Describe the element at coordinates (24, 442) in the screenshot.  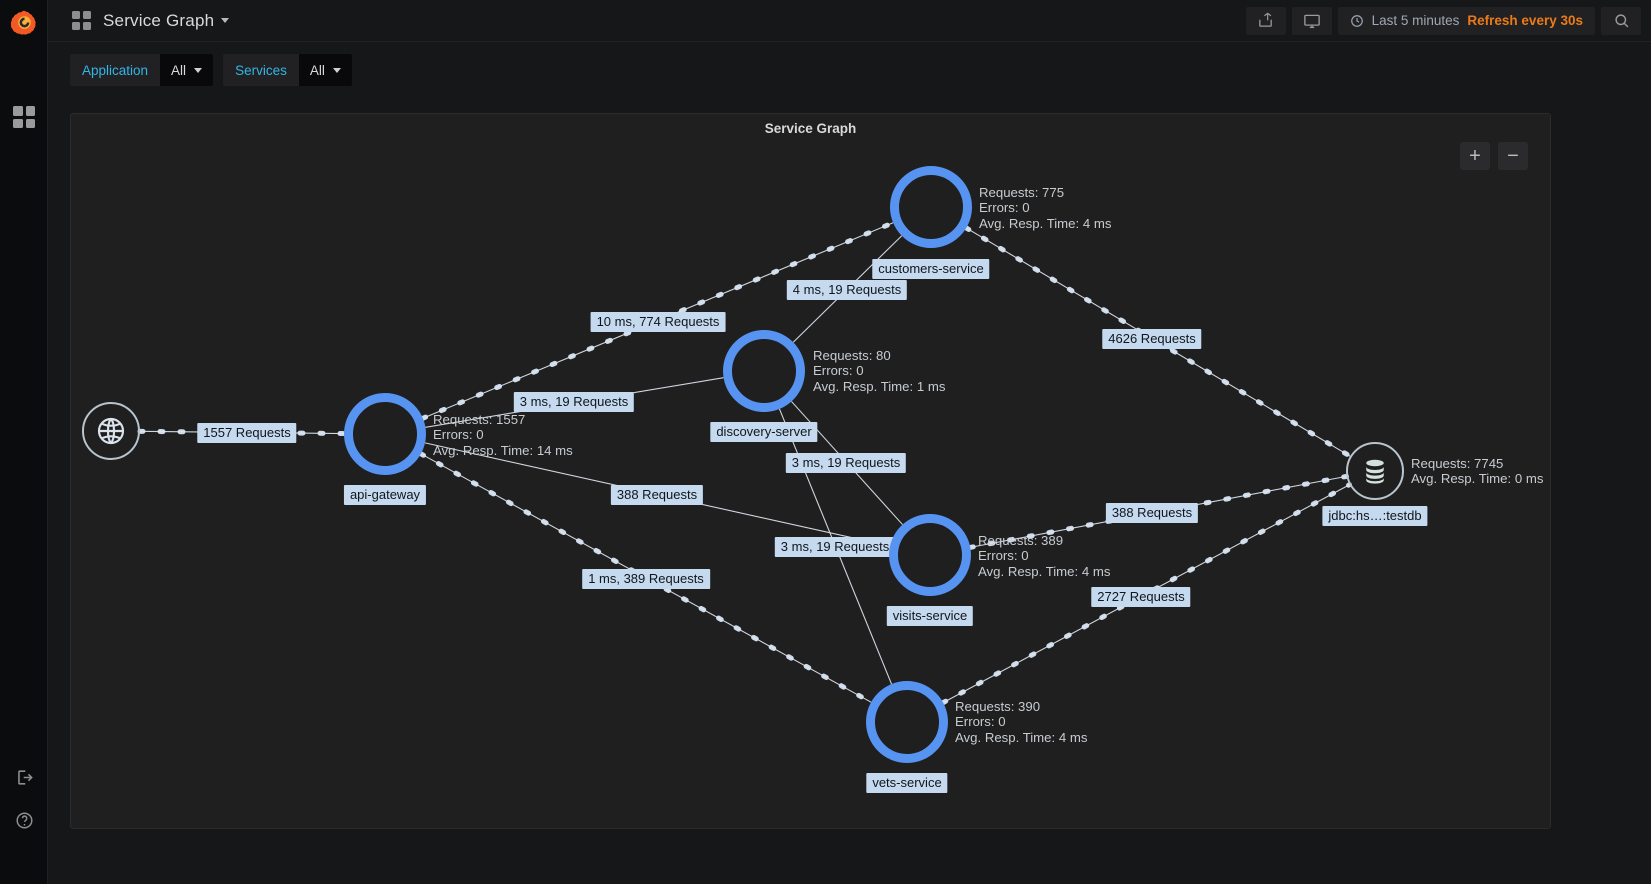
I see `sidebar` at that location.